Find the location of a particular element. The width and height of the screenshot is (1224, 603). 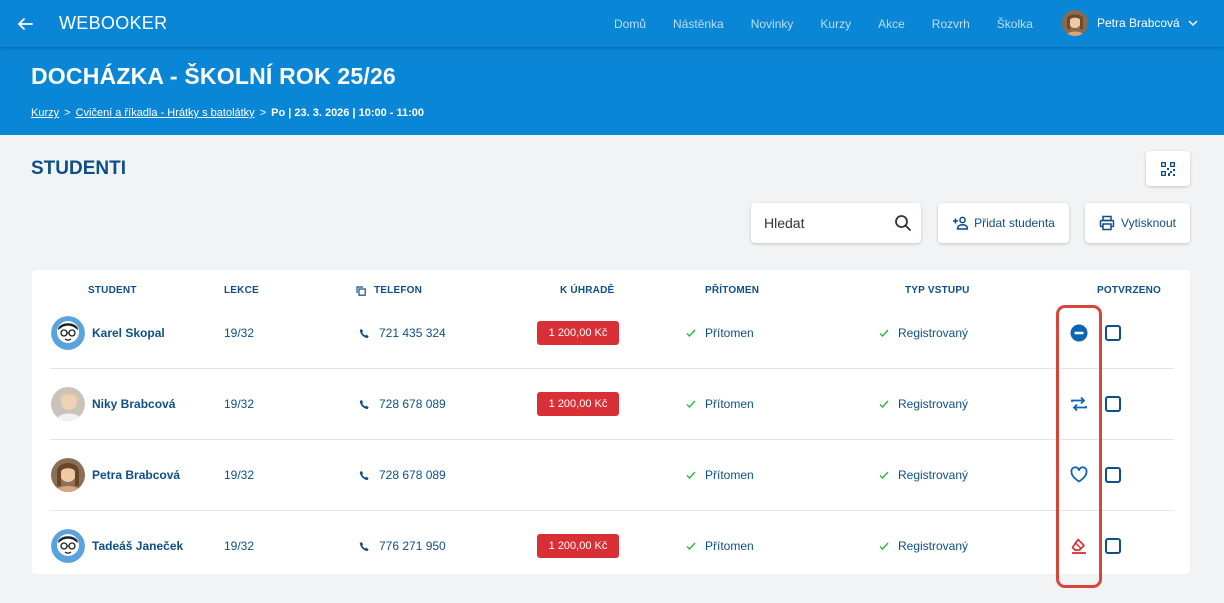

nav-item-skolka: Školka is located at coordinates (1015, 24).